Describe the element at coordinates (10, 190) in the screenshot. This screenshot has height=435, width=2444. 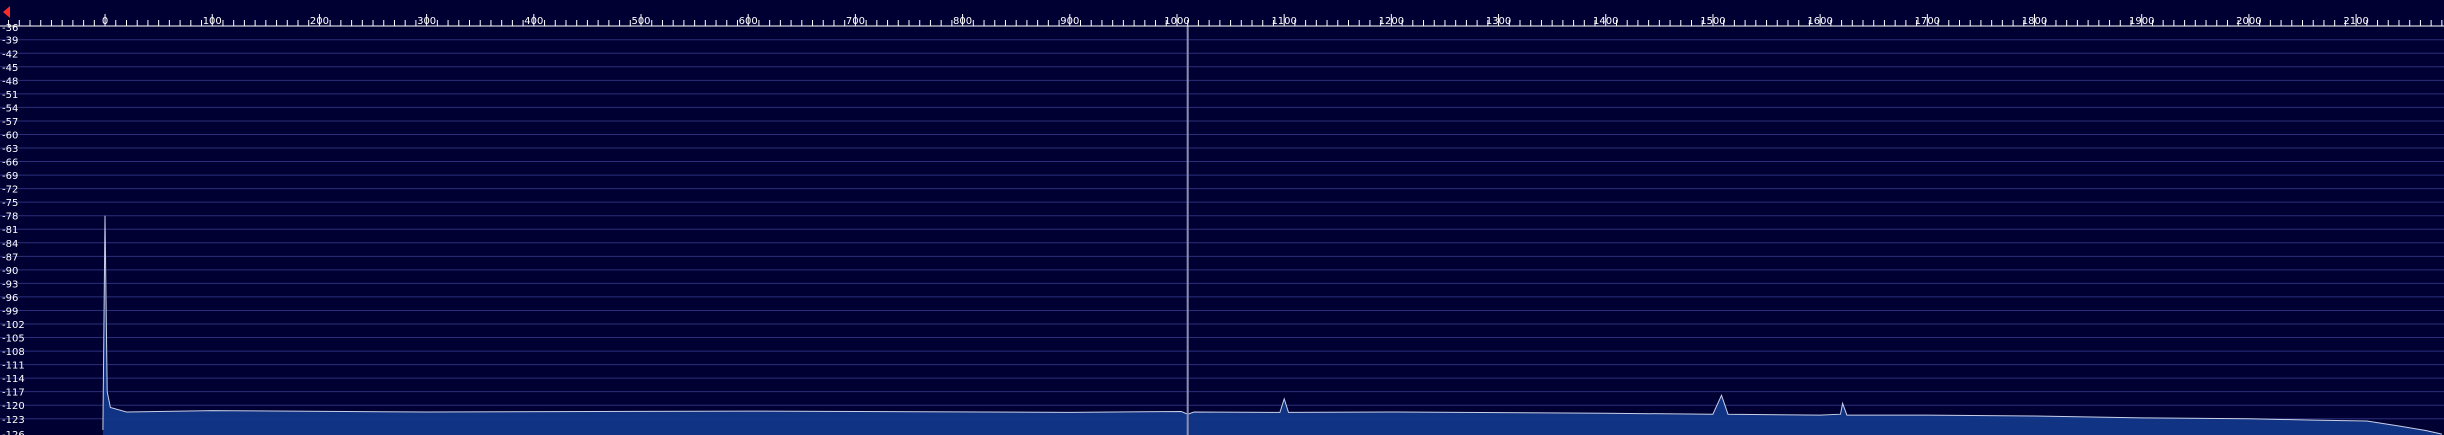
I see `y-tick-label-11: -72` at that location.